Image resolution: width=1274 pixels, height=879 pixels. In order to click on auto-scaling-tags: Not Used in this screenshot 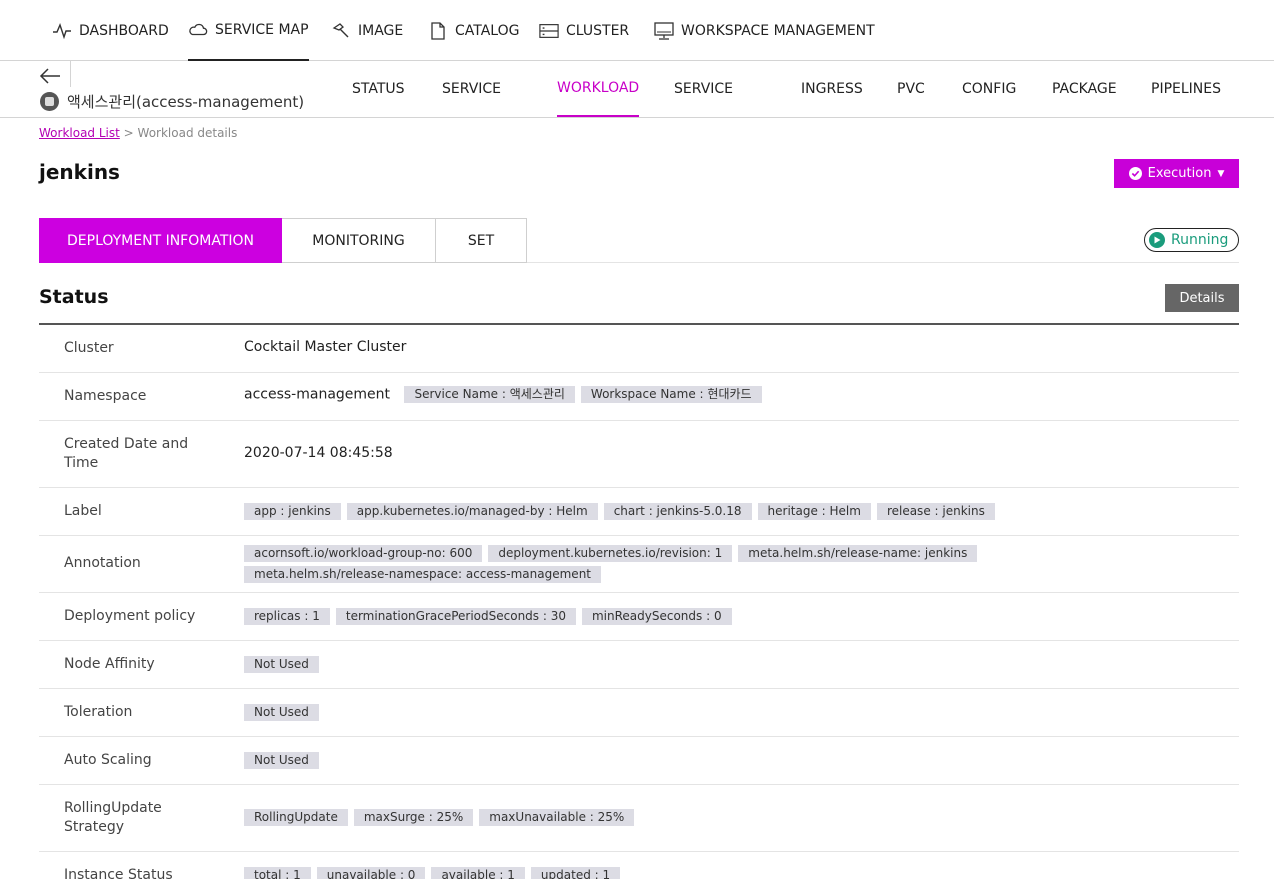, I will do `click(624, 760)`.